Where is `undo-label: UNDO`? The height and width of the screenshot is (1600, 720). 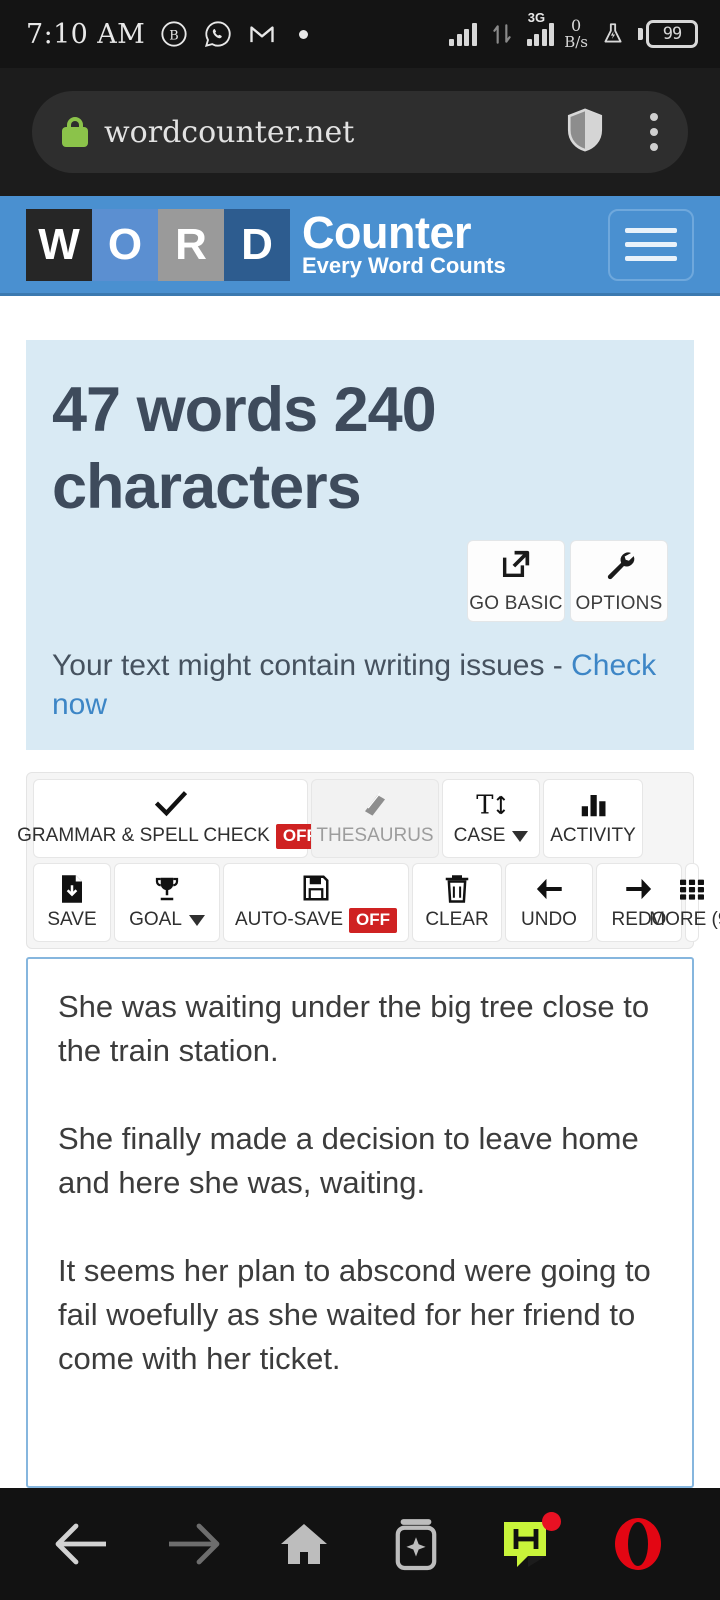 undo-label: UNDO is located at coordinates (549, 920).